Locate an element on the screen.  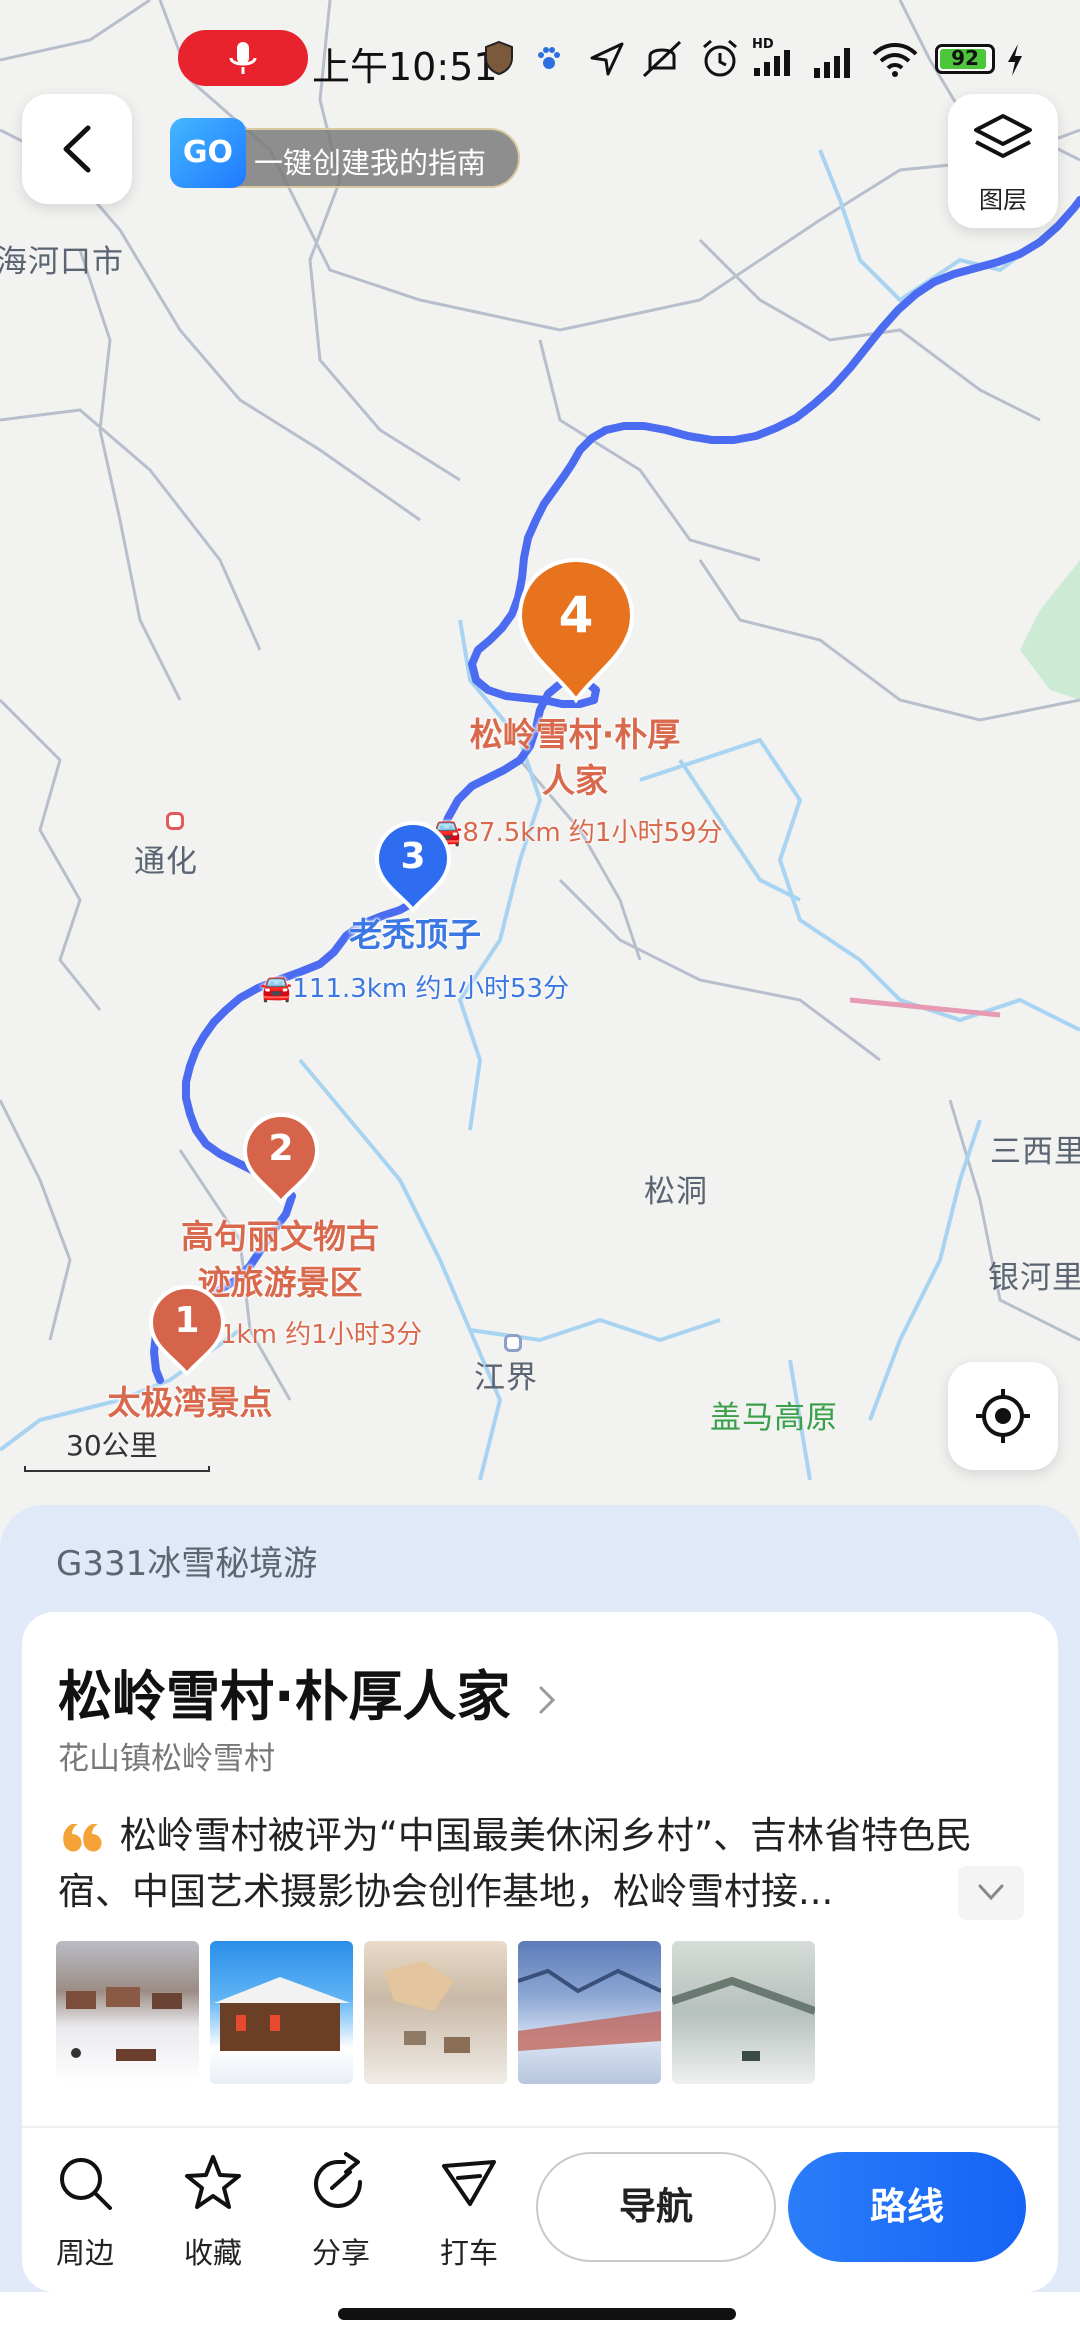
route-button: 路线 is located at coordinates (907, 2207).